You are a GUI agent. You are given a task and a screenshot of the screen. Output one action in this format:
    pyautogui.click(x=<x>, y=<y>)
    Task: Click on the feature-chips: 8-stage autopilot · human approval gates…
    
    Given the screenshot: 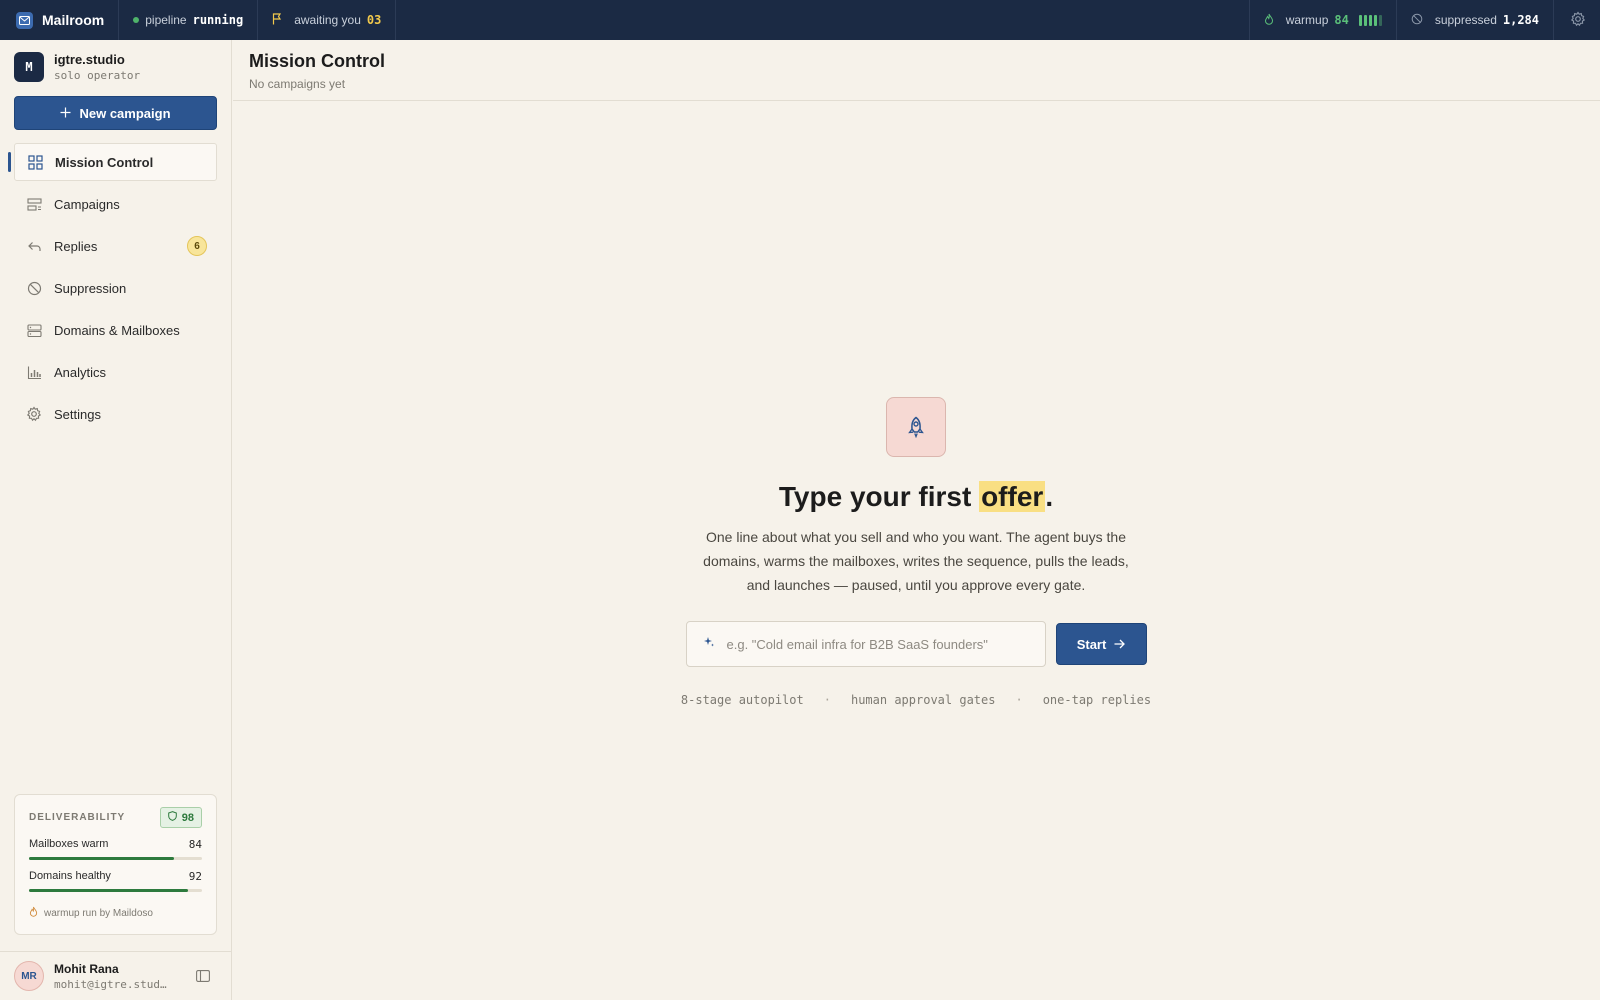 What is the action you would take?
    pyautogui.click(x=916, y=700)
    